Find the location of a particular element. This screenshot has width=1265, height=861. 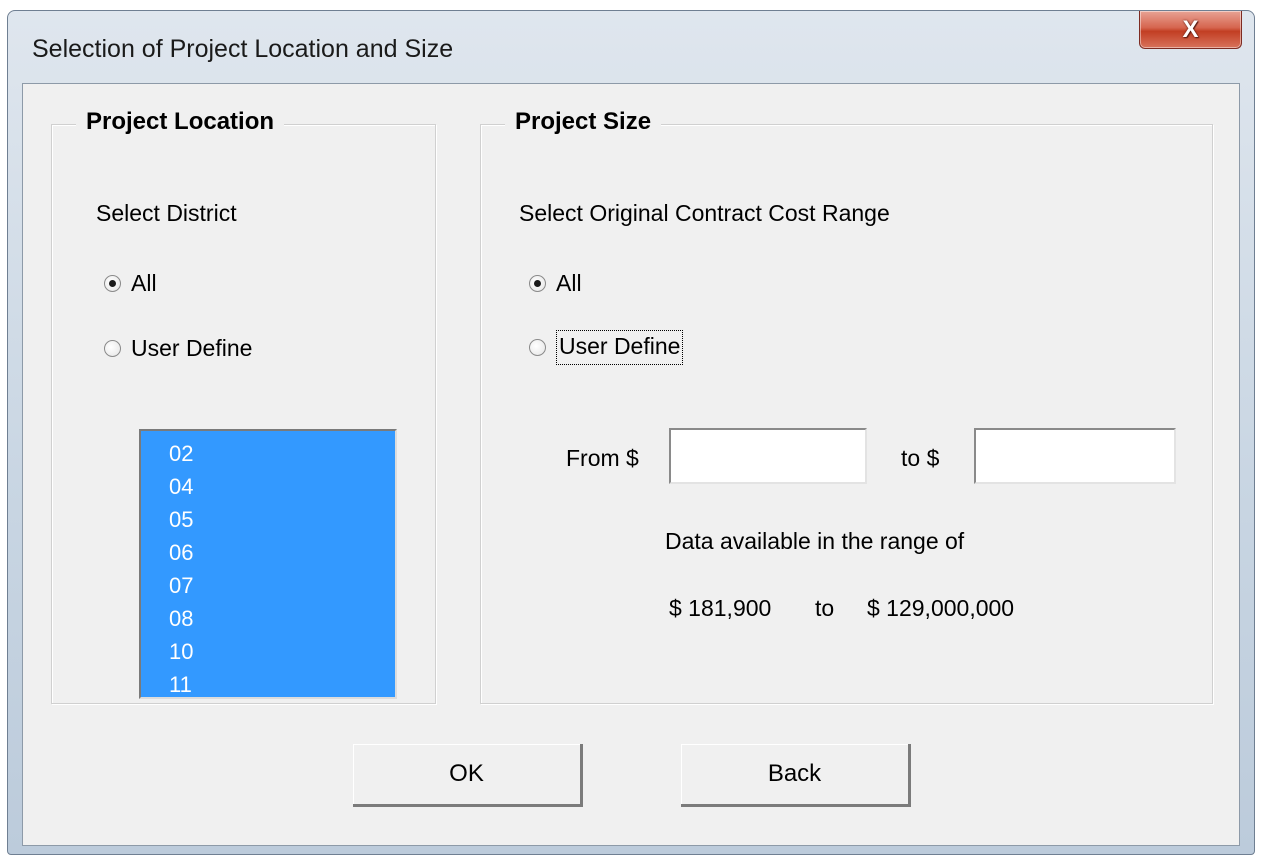

district-item: 04 is located at coordinates (282, 486).